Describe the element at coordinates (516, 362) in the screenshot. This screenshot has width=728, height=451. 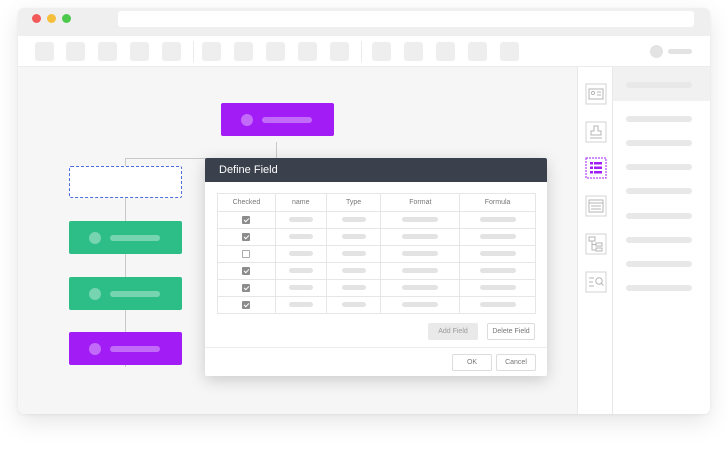
I see `cancel-button: Cancel` at that location.